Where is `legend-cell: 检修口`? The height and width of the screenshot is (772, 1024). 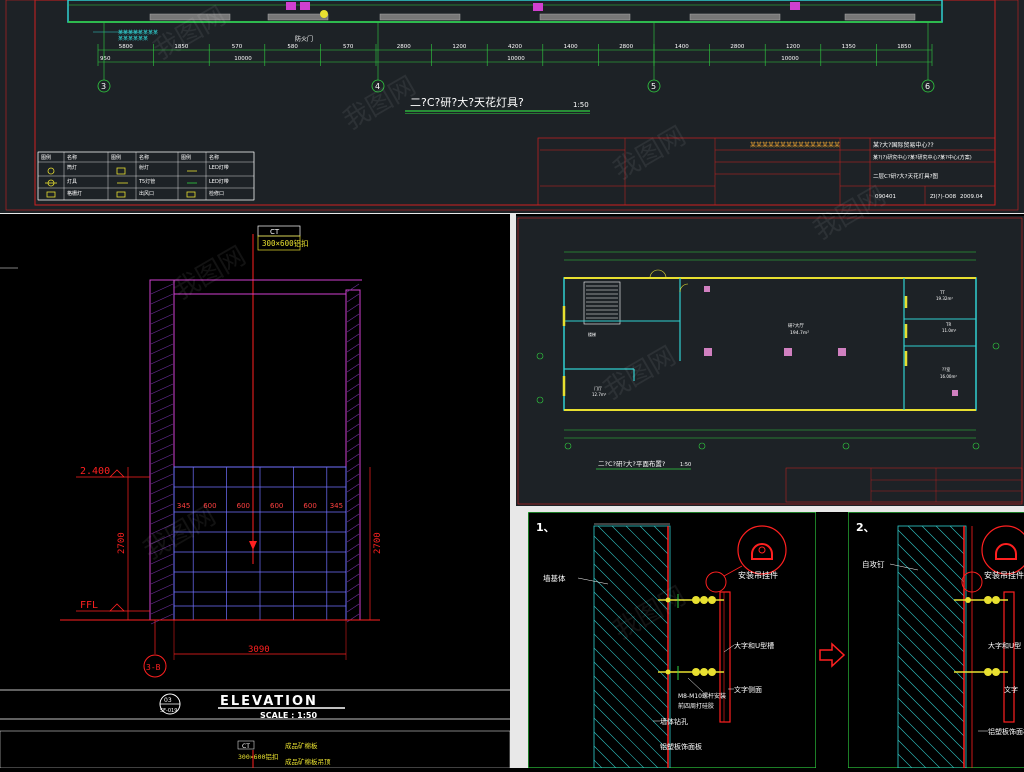
legend-cell: 检修口 is located at coordinates (216, 193).